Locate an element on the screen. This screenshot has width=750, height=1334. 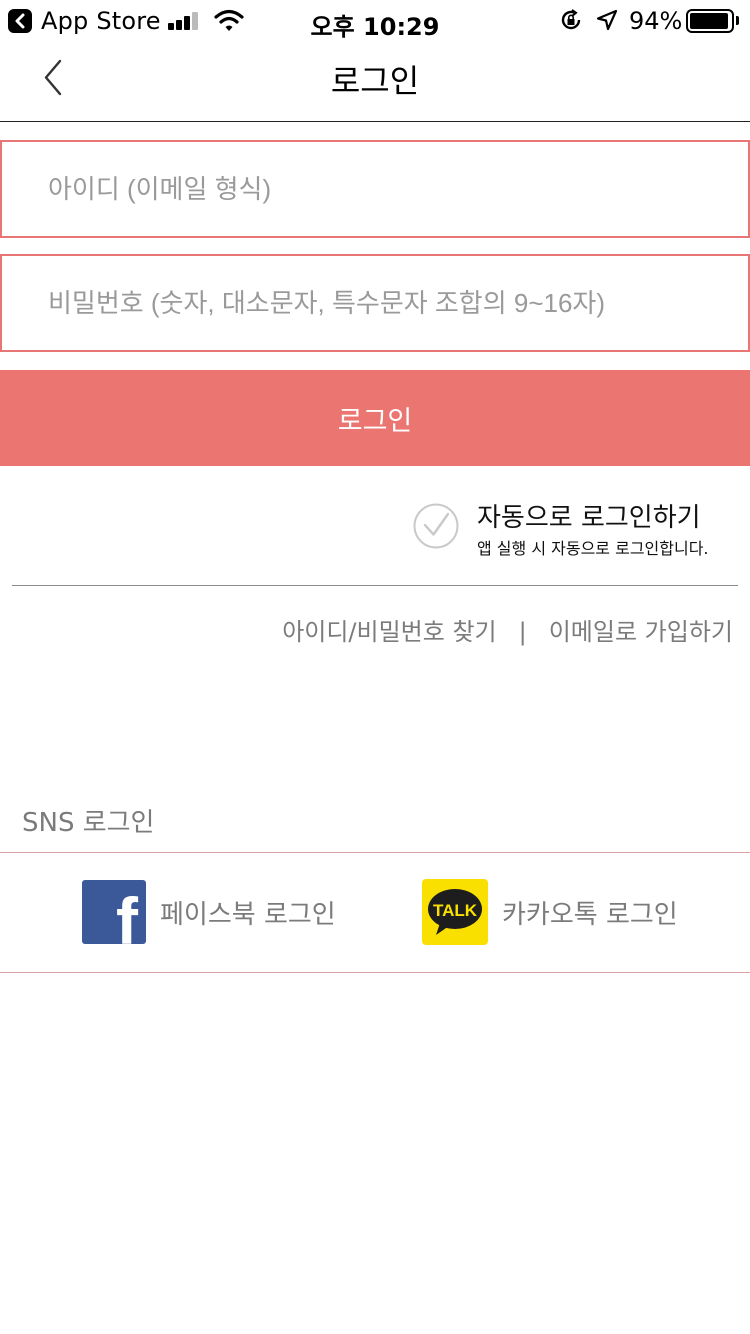
signup-email-link: 이메일로 가입하기 is located at coordinates (641, 629).